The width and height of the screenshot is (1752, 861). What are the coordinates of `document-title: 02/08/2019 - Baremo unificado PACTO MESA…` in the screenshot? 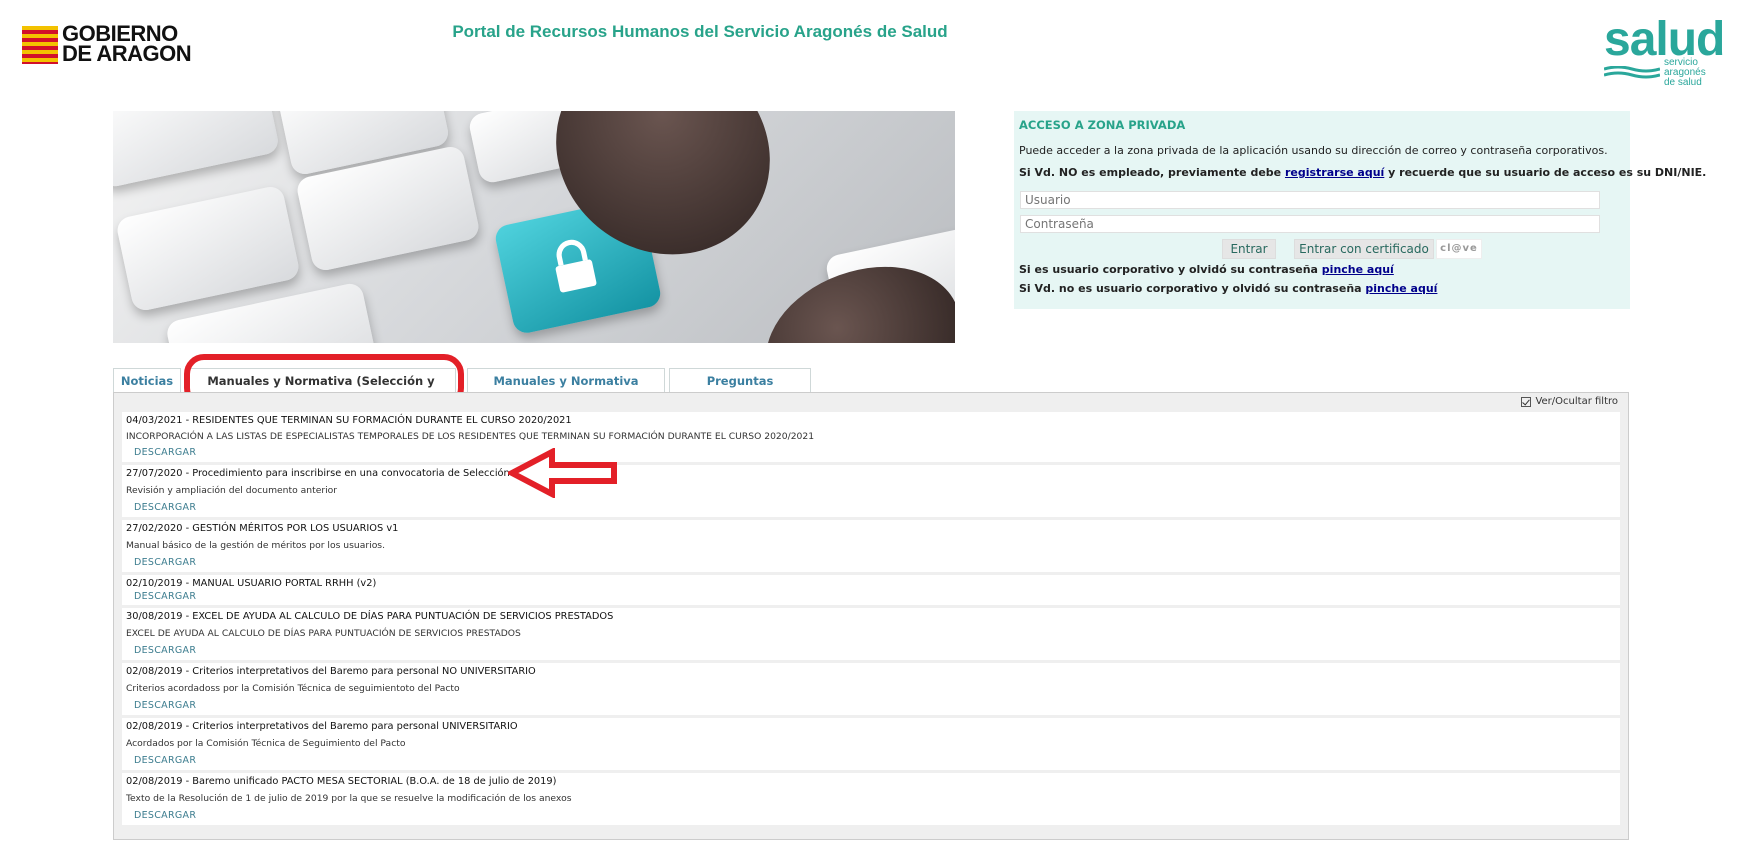 It's located at (341, 781).